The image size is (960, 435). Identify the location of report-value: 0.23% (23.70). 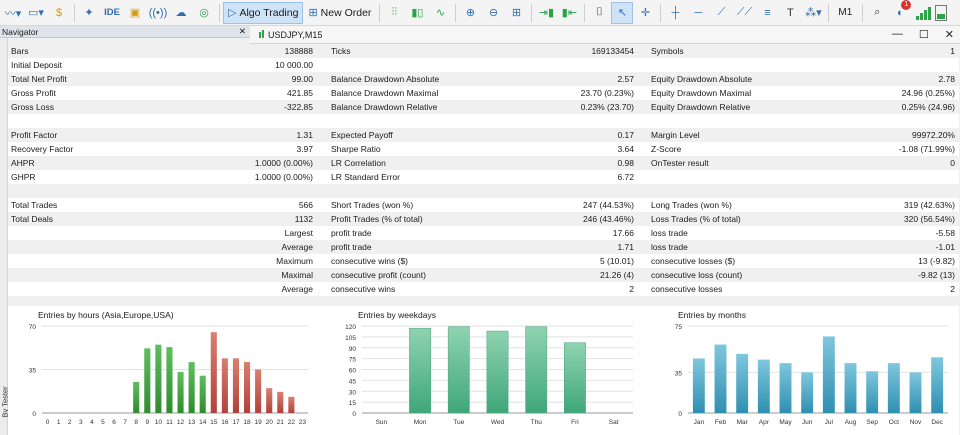
(607, 107).